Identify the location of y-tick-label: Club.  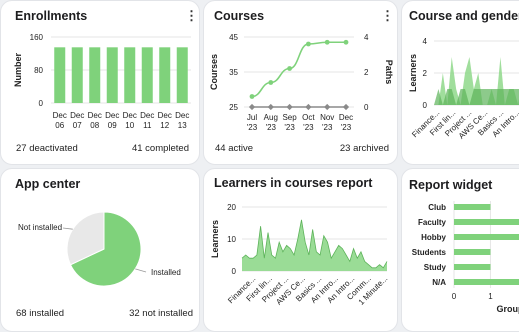
(437, 207).